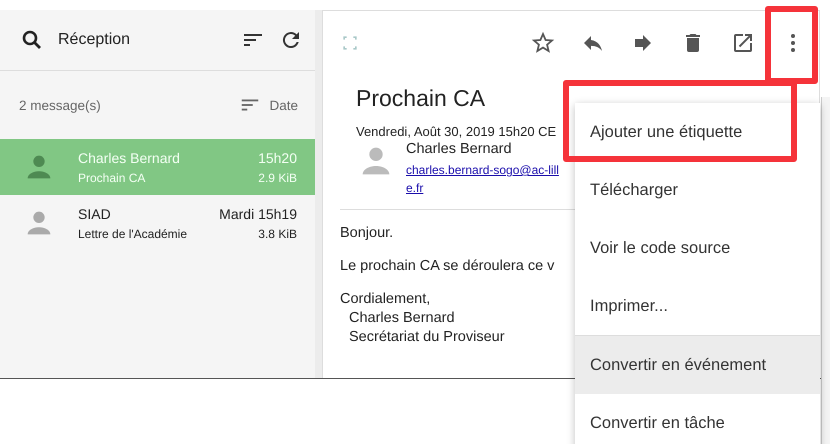 This screenshot has height=444, width=830. What do you see at coordinates (157, 223) in the screenshot?
I see `message-row: SIAD Lettre de l'Académie Mardi 15h19 3.8 KiB` at bounding box center [157, 223].